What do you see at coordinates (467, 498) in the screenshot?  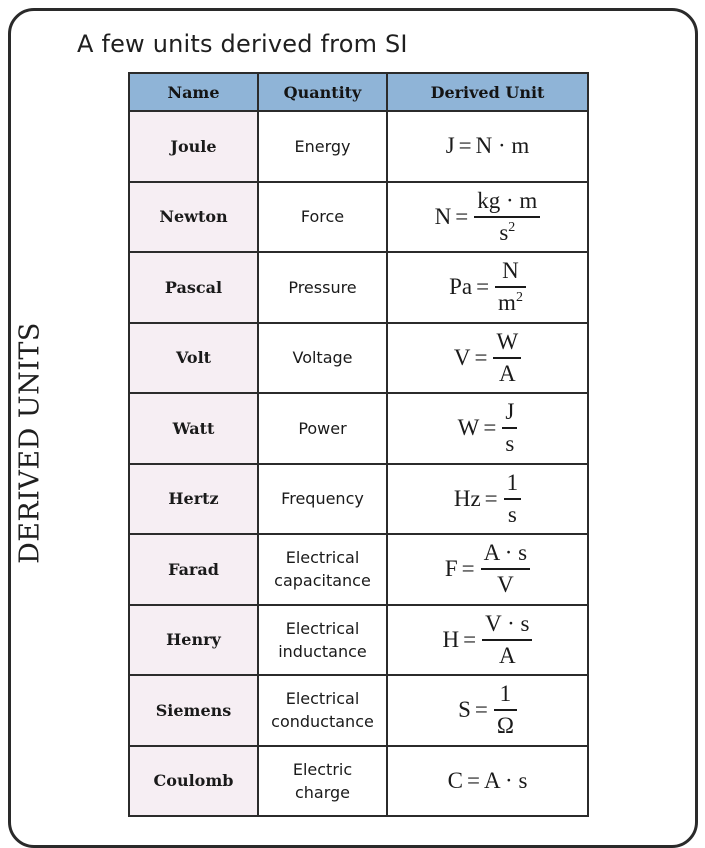 I see `formula-lhs: Hz` at bounding box center [467, 498].